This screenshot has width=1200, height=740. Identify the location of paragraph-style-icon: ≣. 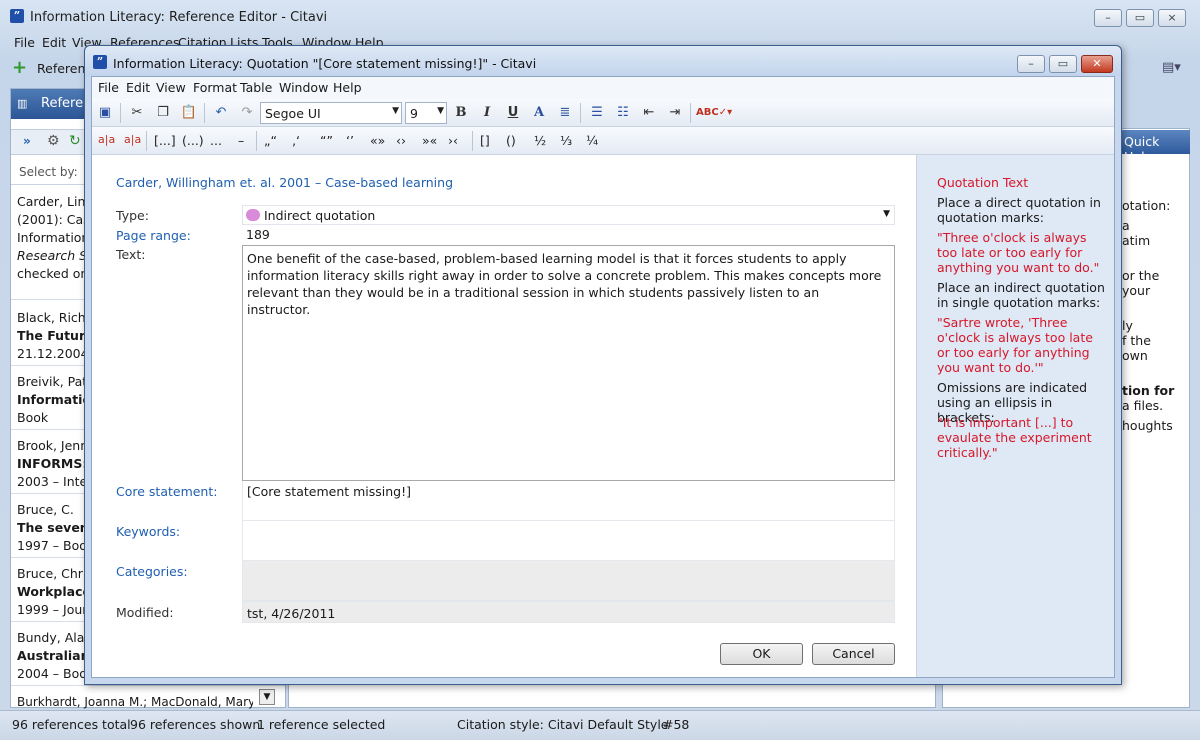
(565, 113).